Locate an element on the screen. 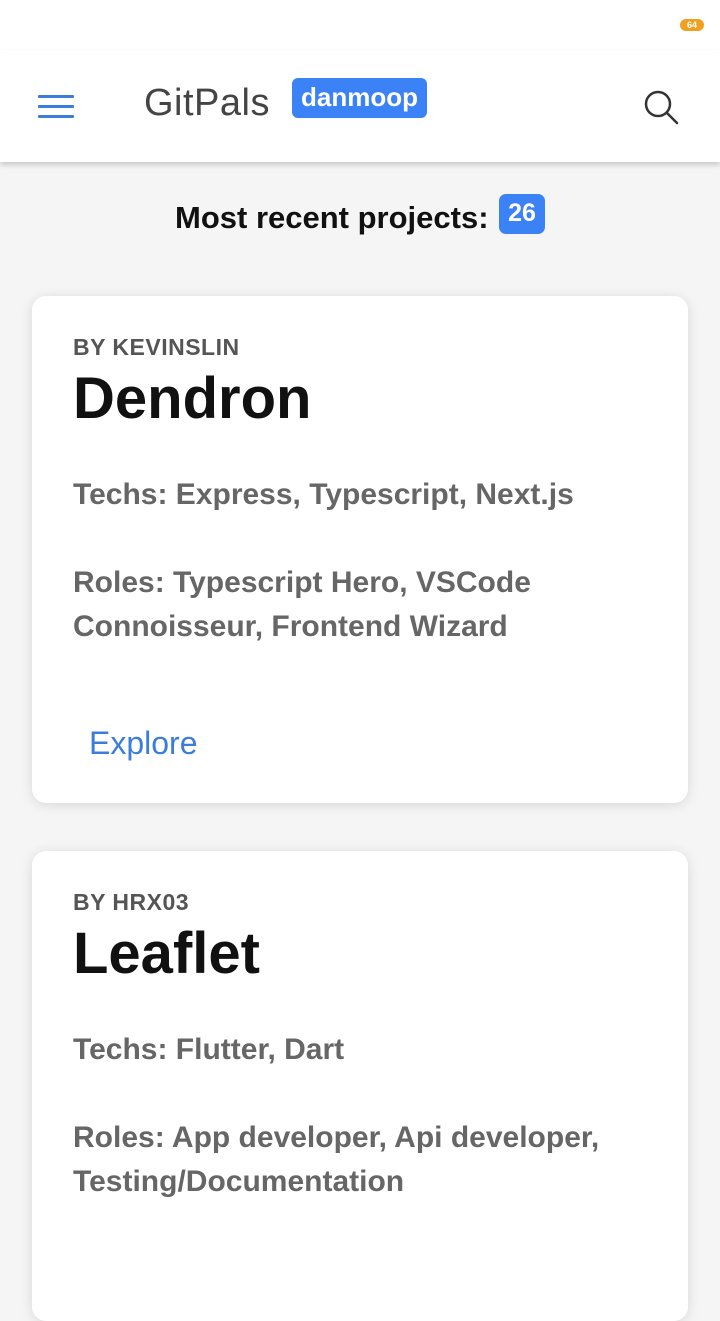 This screenshot has height=1321, width=720. section-title: Most recent projects: is located at coordinates (332, 217).